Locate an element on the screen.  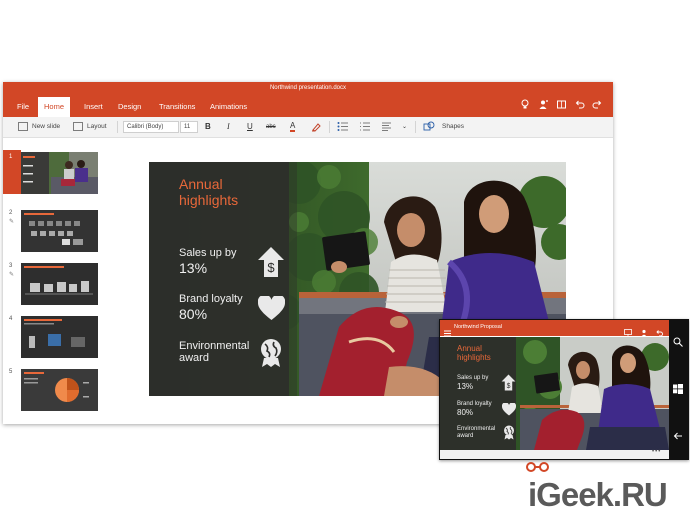
title-bar-icons is located at coordinates (561, 105).